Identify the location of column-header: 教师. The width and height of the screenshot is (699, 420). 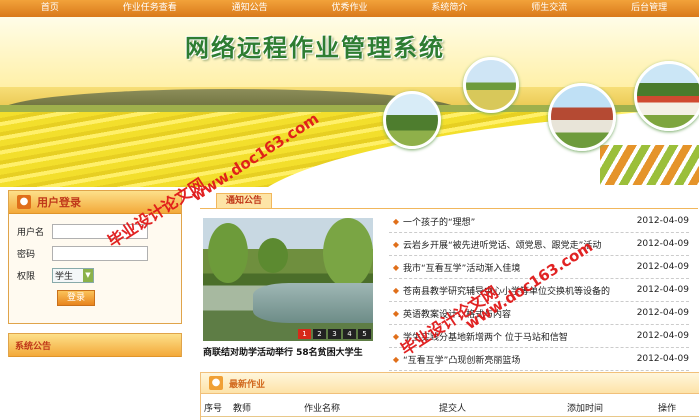
(242, 409).